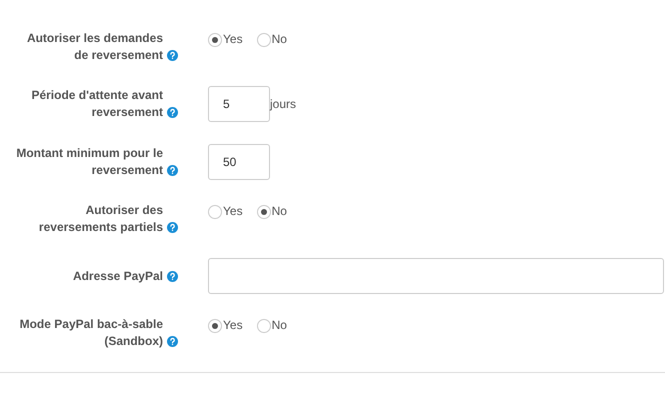 Image resolution: width=665 pixels, height=403 pixels. Describe the element at coordinates (436, 276) in the screenshot. I see `paypal-address-field` at that location.